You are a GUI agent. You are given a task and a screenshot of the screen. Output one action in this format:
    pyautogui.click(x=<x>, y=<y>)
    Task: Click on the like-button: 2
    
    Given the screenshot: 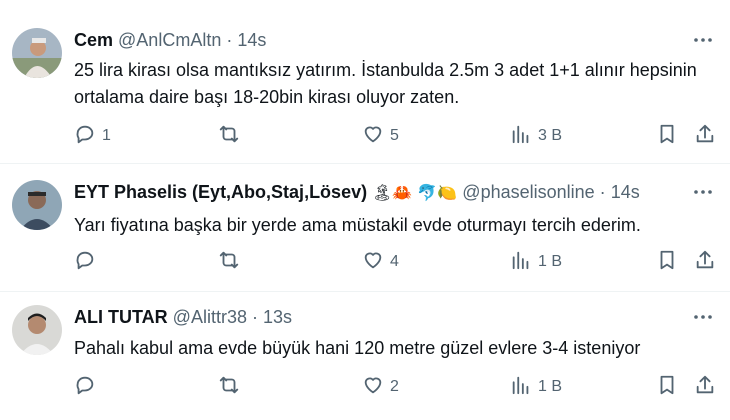 What is the action you would take?
    pyautogui.click(x=380, y=387)
    